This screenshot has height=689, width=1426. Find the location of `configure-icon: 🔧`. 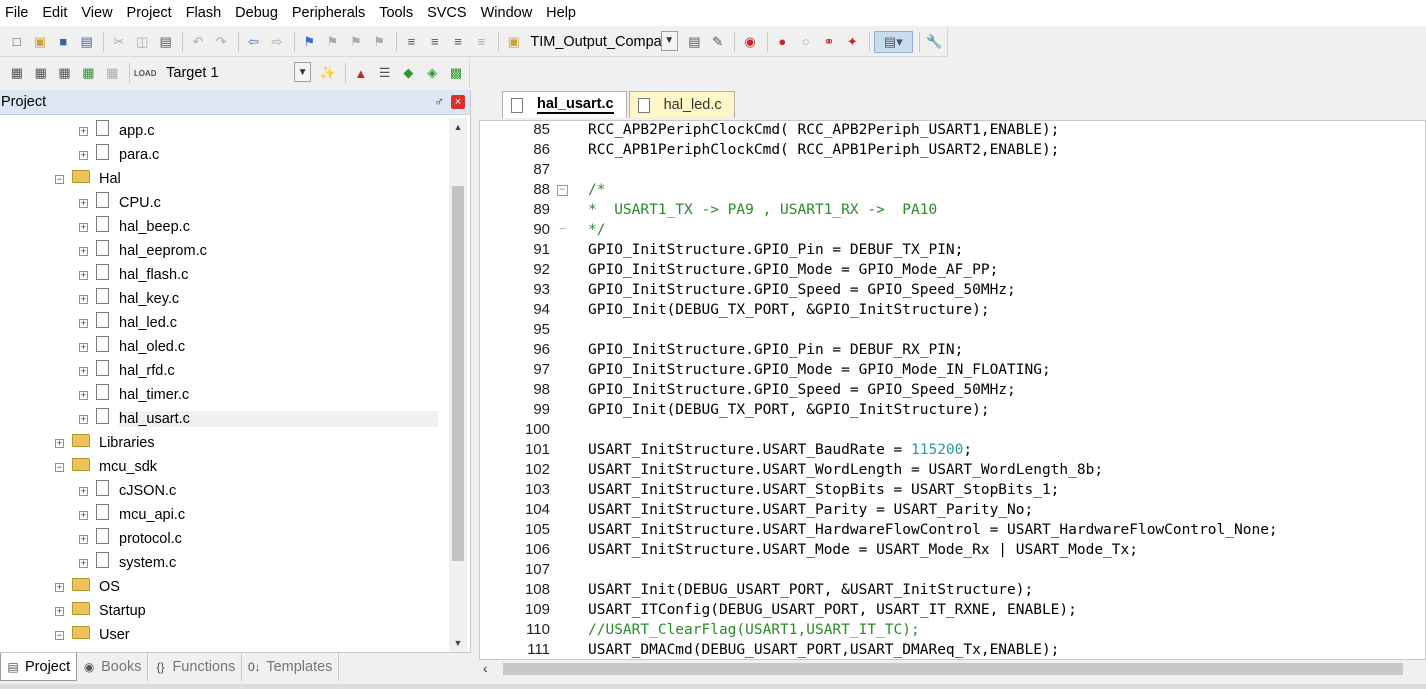

configure-icon: 🔧 is located at coordinates (934, 42).